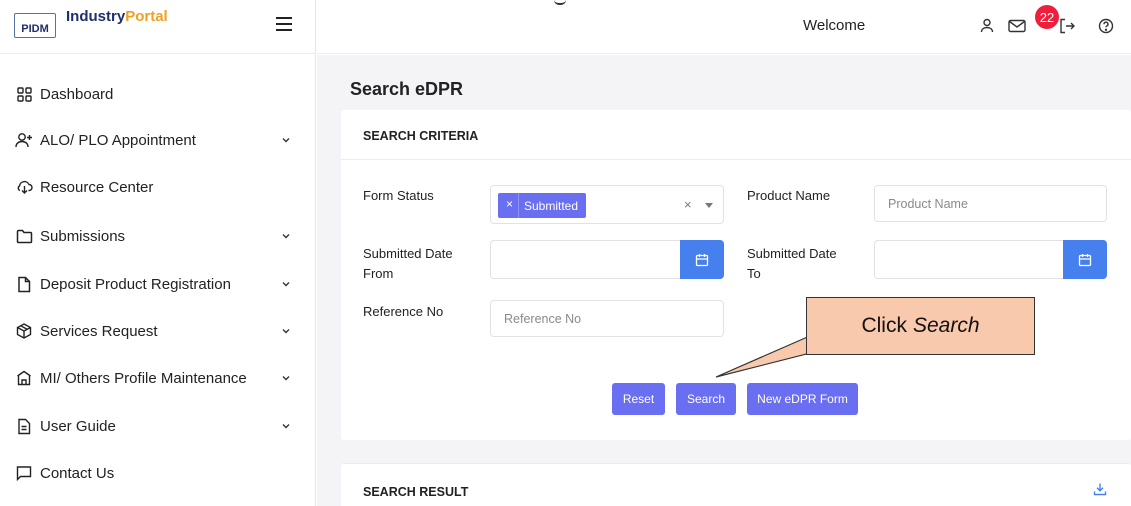 This screenshot has width=1131, height=506. What do you see at coordinates (990, 203) in the screenshot?
I see `product-name-input: Product Name` at bounding box center [990, 203].